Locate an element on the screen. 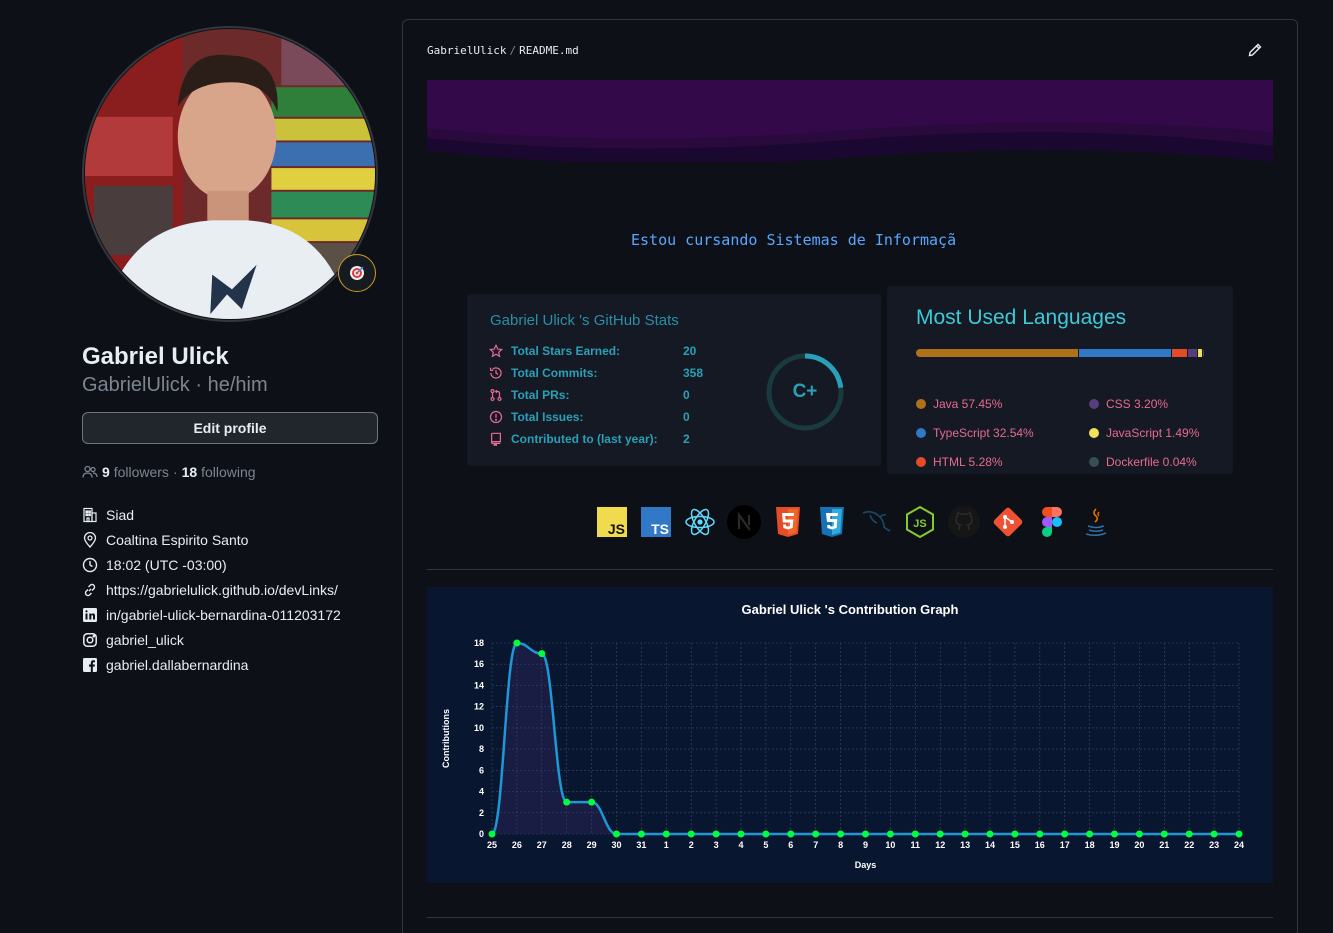 The width and height of the screenshot is (1333, 933). y-tick-label: 10 is located at coordinates (479, 728).